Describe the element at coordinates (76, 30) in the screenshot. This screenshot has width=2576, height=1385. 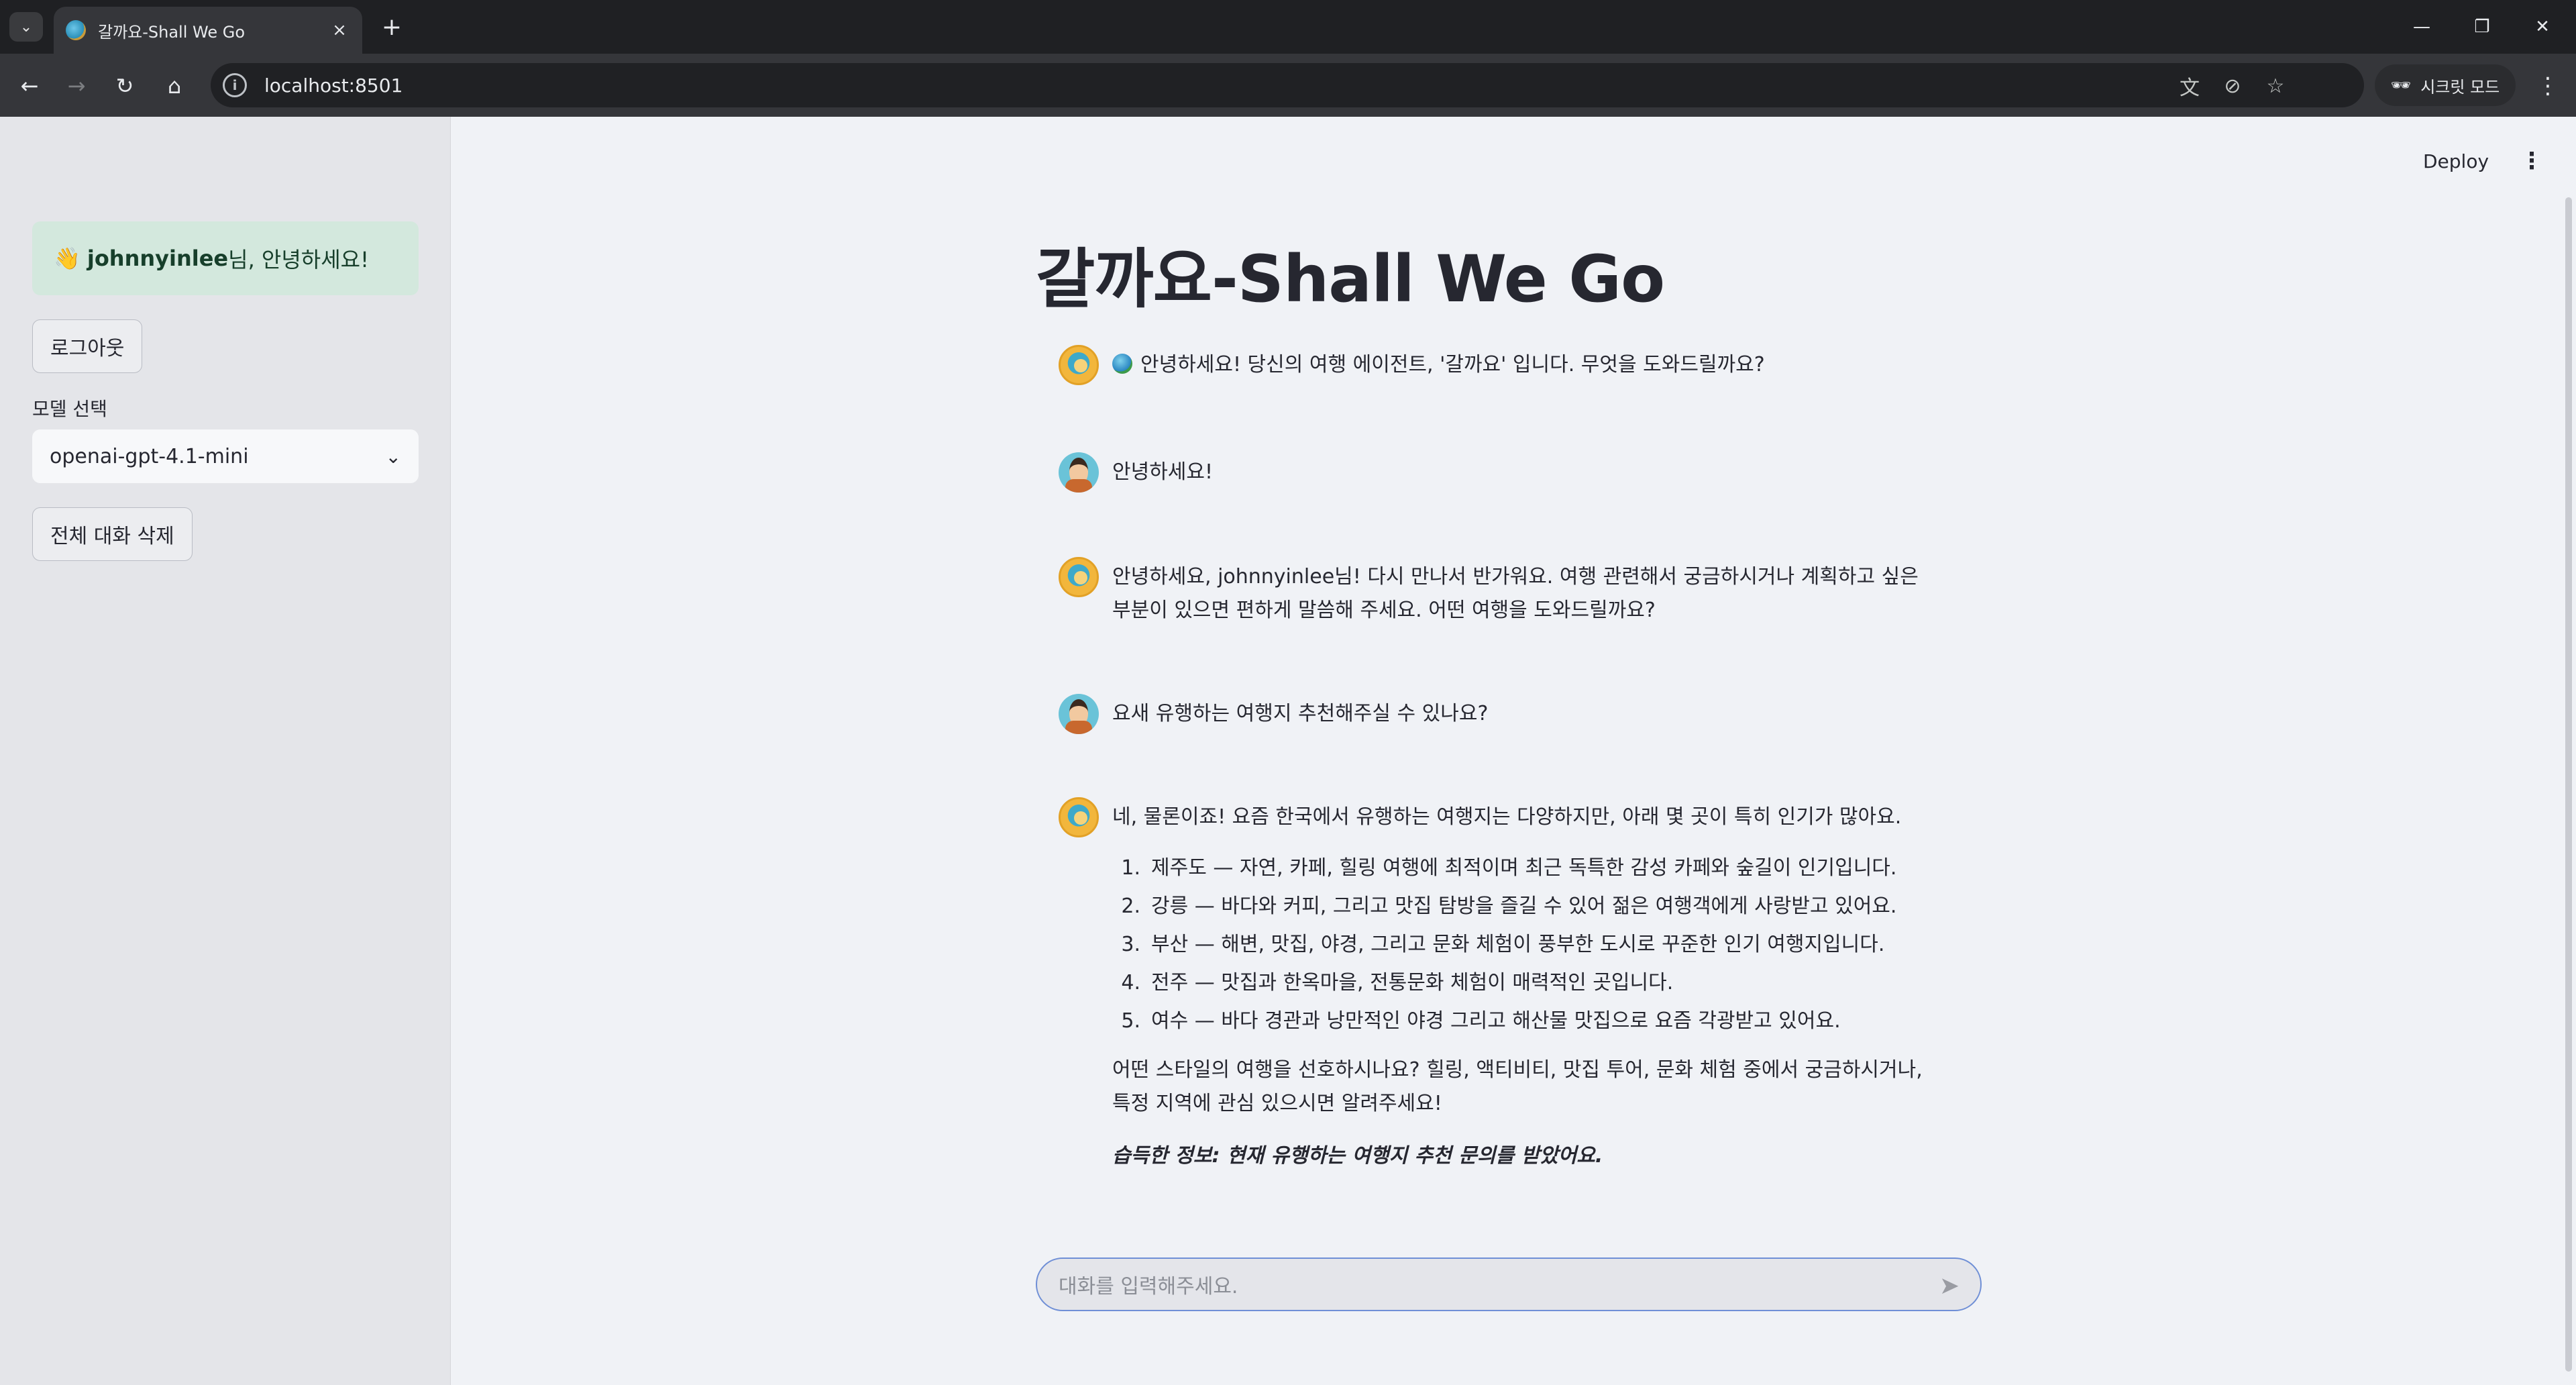
I see `favicon-icon` at that location.